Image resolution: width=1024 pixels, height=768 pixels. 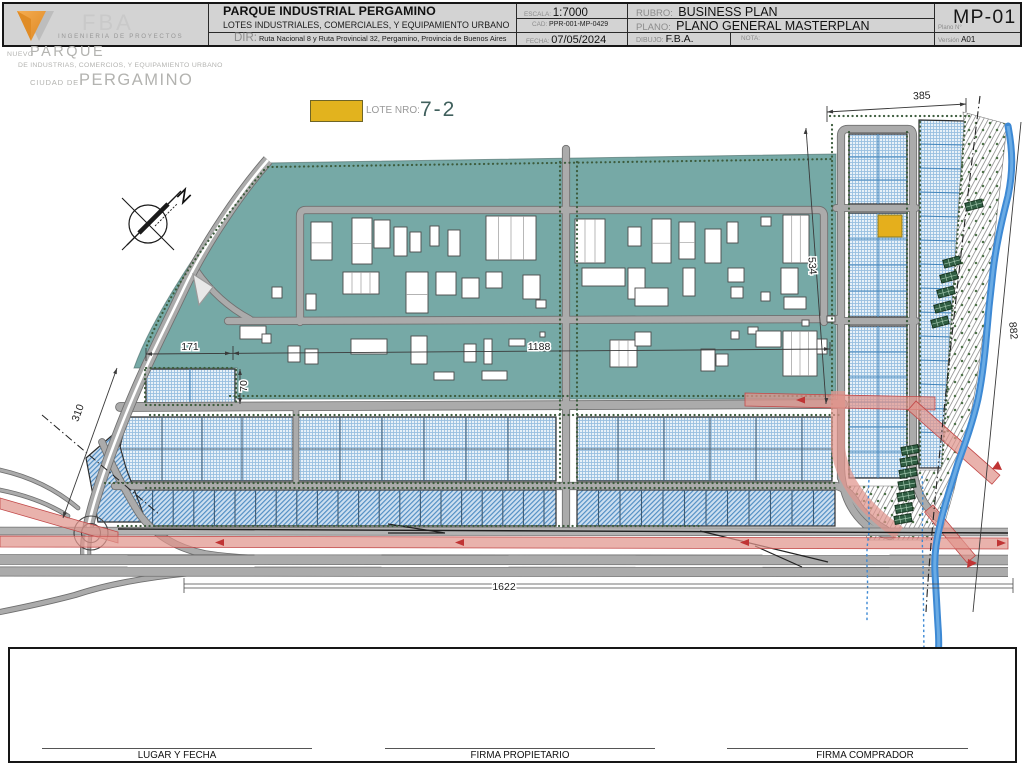 What do you see at coordinates (120, 36) in the screenshot?
I see `svg-text: INGENIERIA DE PROYECTOS` at bounding box center [120, 36].